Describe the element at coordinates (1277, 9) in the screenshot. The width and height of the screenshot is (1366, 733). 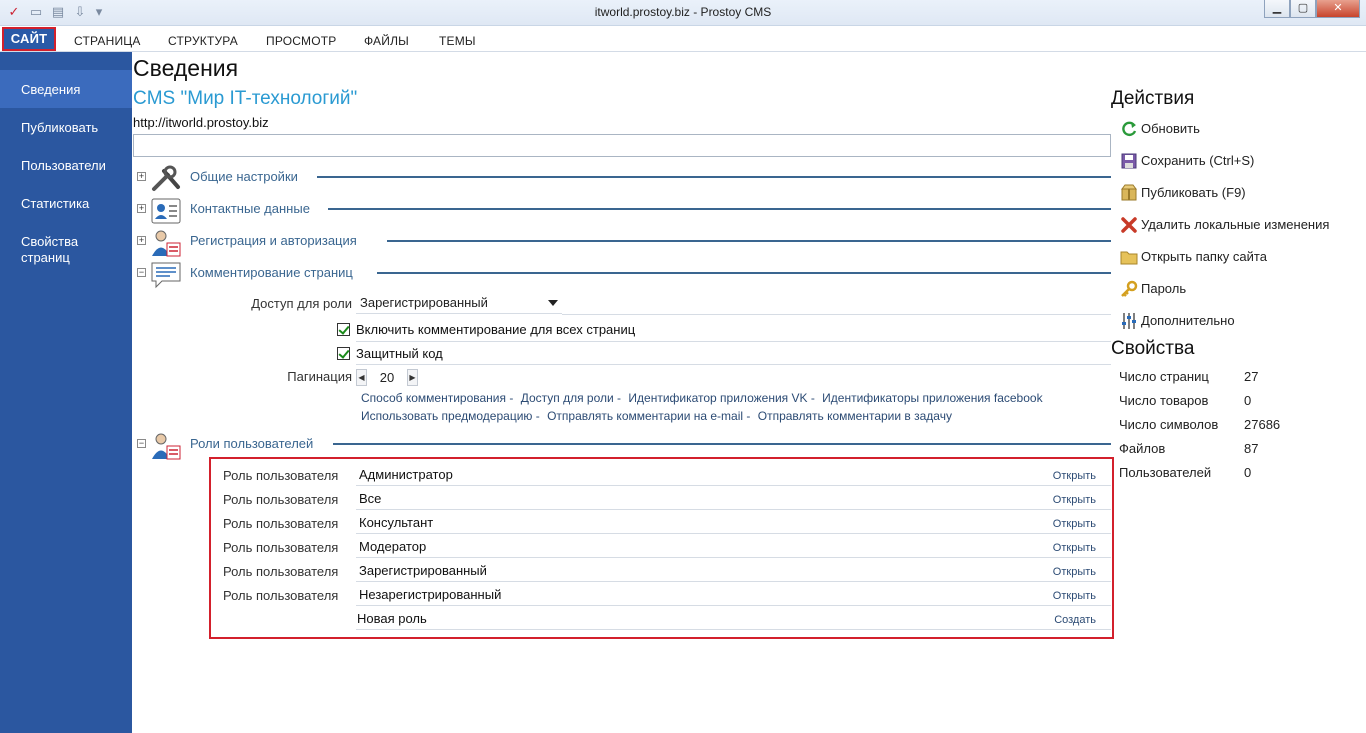
I see `minimize-button: ▁` at that location.